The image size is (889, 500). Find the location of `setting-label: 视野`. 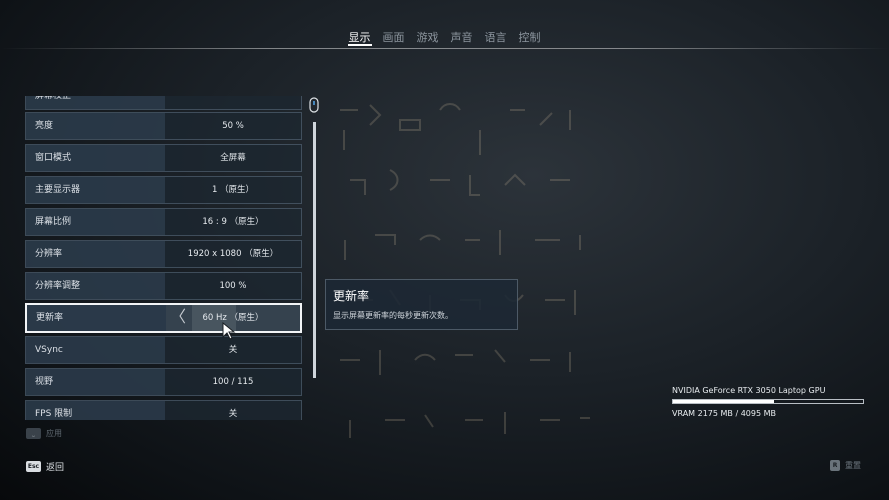

setting-label: 视野 is located at coordinates (95, 382).